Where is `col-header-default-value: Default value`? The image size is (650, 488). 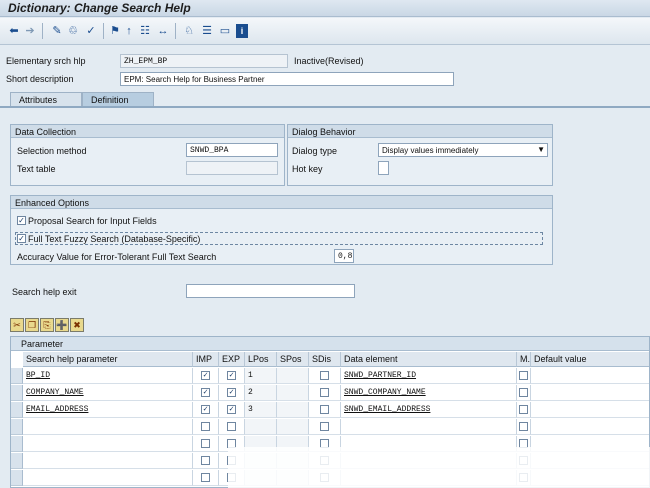 col-header-default-value: Default value is located at coordinates (590, 359).